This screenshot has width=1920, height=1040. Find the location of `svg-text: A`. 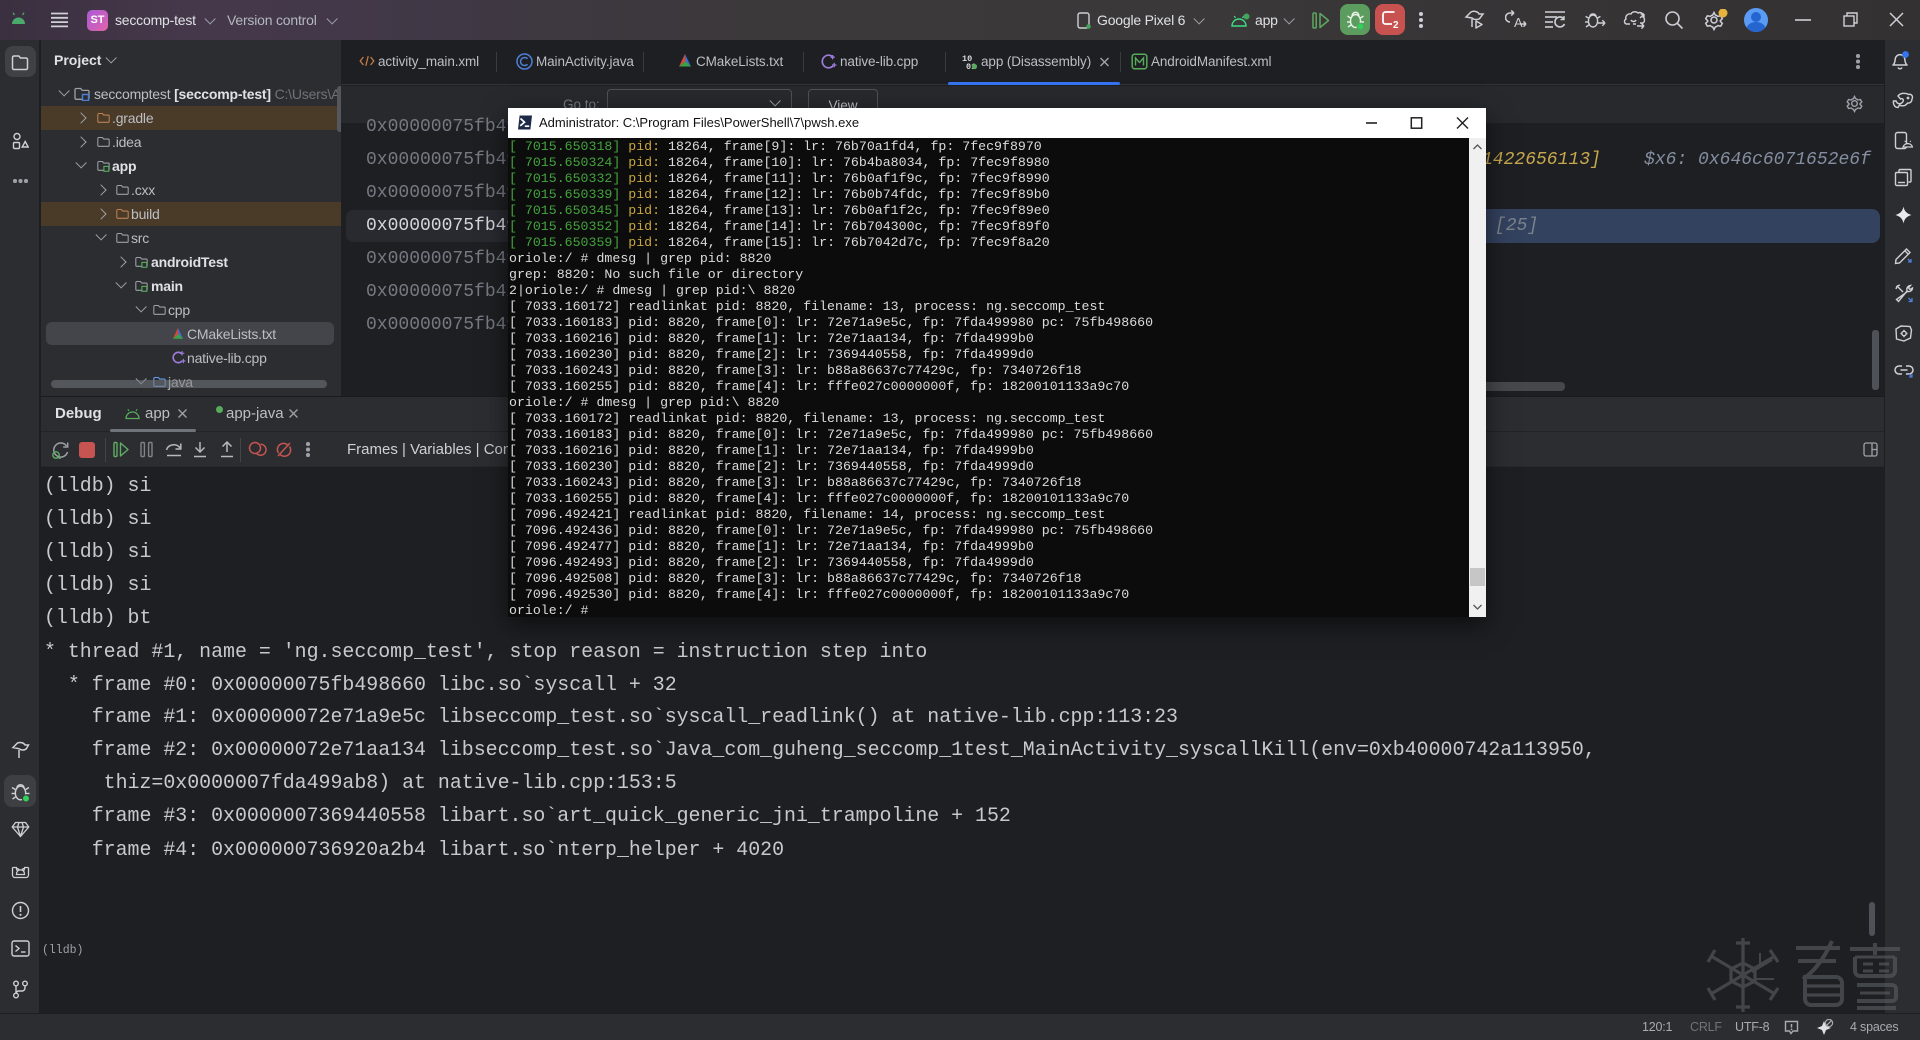

svg-text: A is located at coordinates (1518, 22).